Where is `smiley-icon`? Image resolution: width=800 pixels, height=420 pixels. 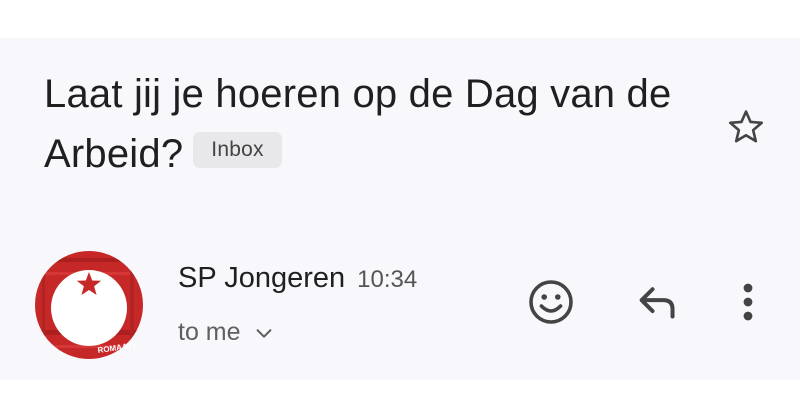 smiley-icon is located at coordinates (551, 302).